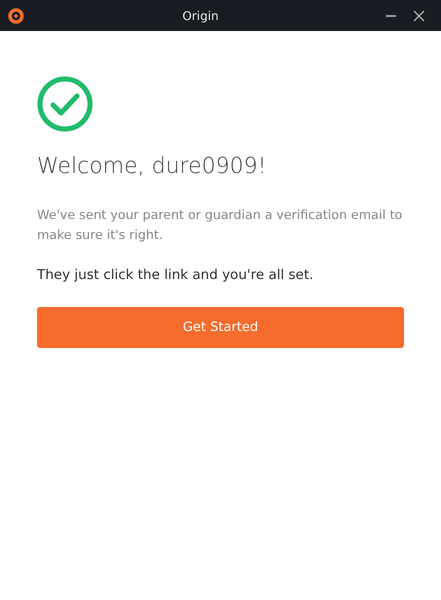 This screenshot has height=600, width=441. What do you see at coordinates (220, 327) in the screenshot?
I see `get-started-button: Get Started` at bounding box center [220, 327].